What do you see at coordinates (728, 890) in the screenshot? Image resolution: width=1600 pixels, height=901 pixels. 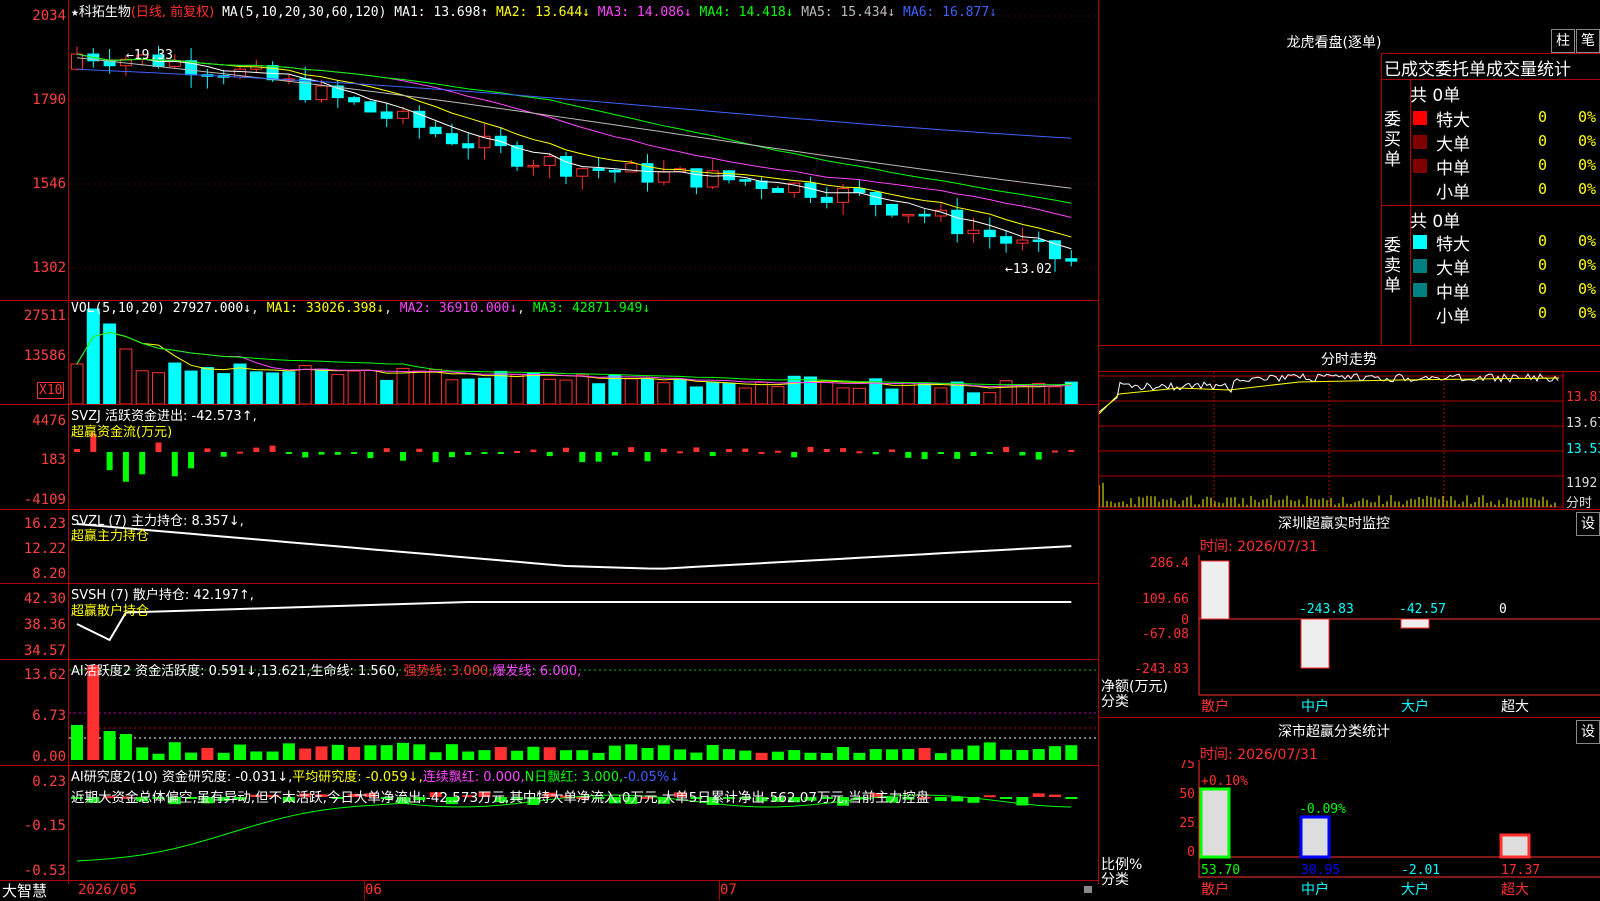 I see `date-label-jul: 07` at bounding box center [728, 890].